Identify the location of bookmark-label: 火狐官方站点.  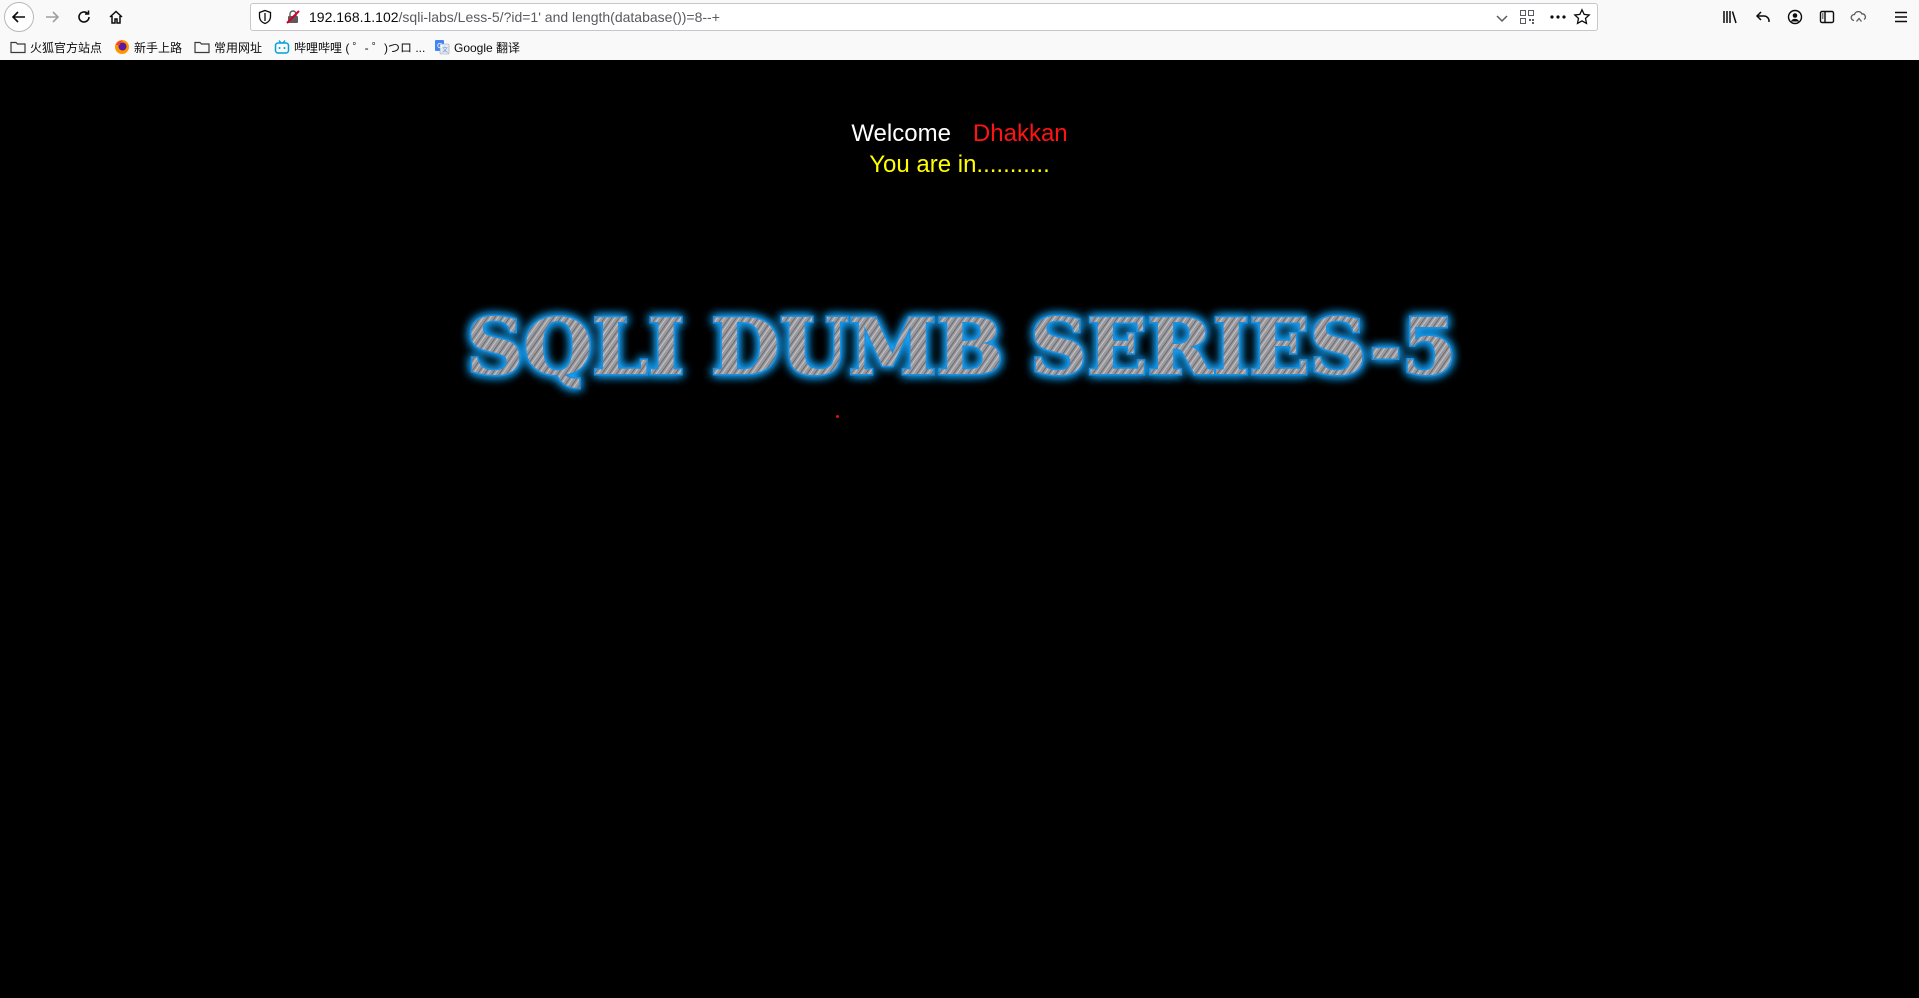
(66, 47).